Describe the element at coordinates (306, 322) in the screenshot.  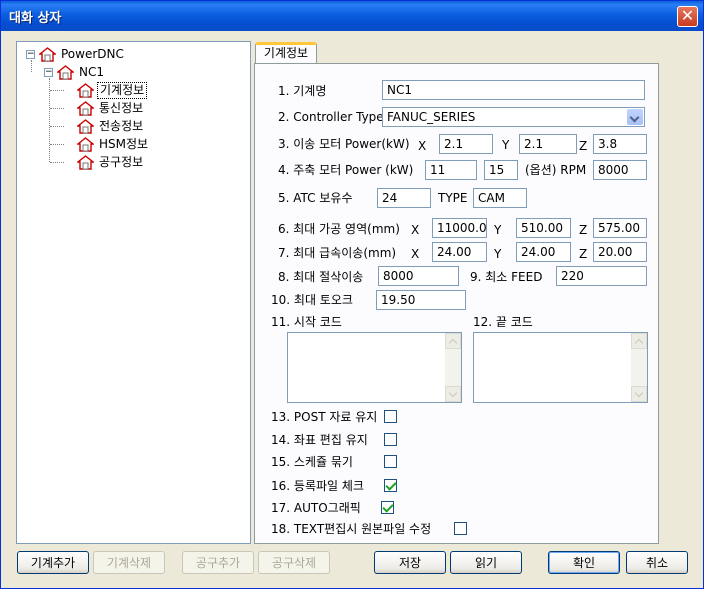
I see `field-label-start-code: 11. 시작 코드` at that location.